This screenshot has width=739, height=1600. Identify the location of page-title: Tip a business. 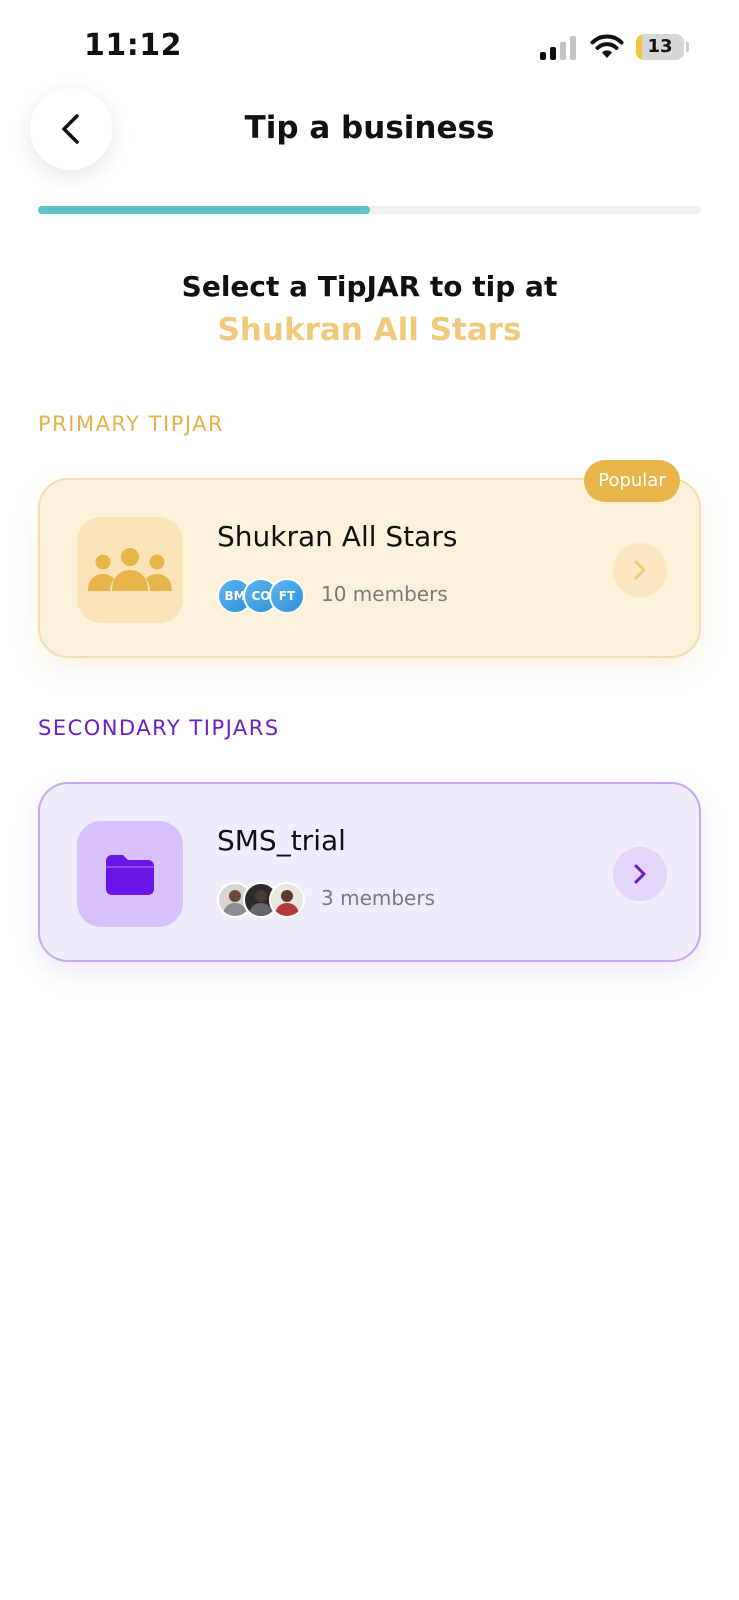
(369, 128).